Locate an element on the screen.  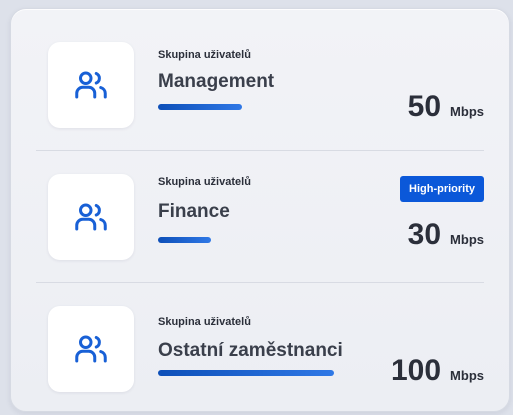
group-name: Ostatní zaměstnanci is located at coordinates (250, 350).